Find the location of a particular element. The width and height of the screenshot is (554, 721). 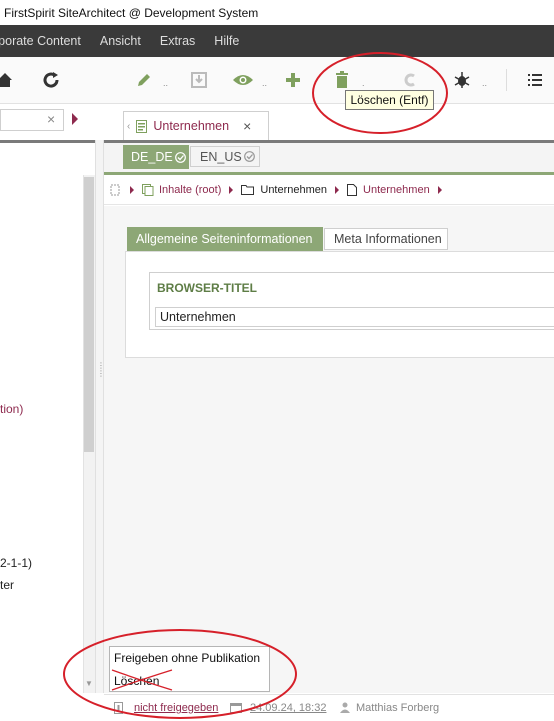

folder-icon is located at coordinates (248, 189).